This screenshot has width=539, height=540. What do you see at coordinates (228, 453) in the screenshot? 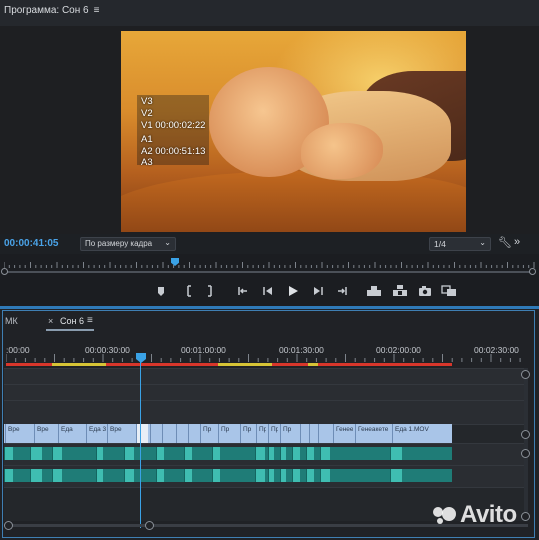
I see `audio-lane-a1` at bounding box center [228, 453].